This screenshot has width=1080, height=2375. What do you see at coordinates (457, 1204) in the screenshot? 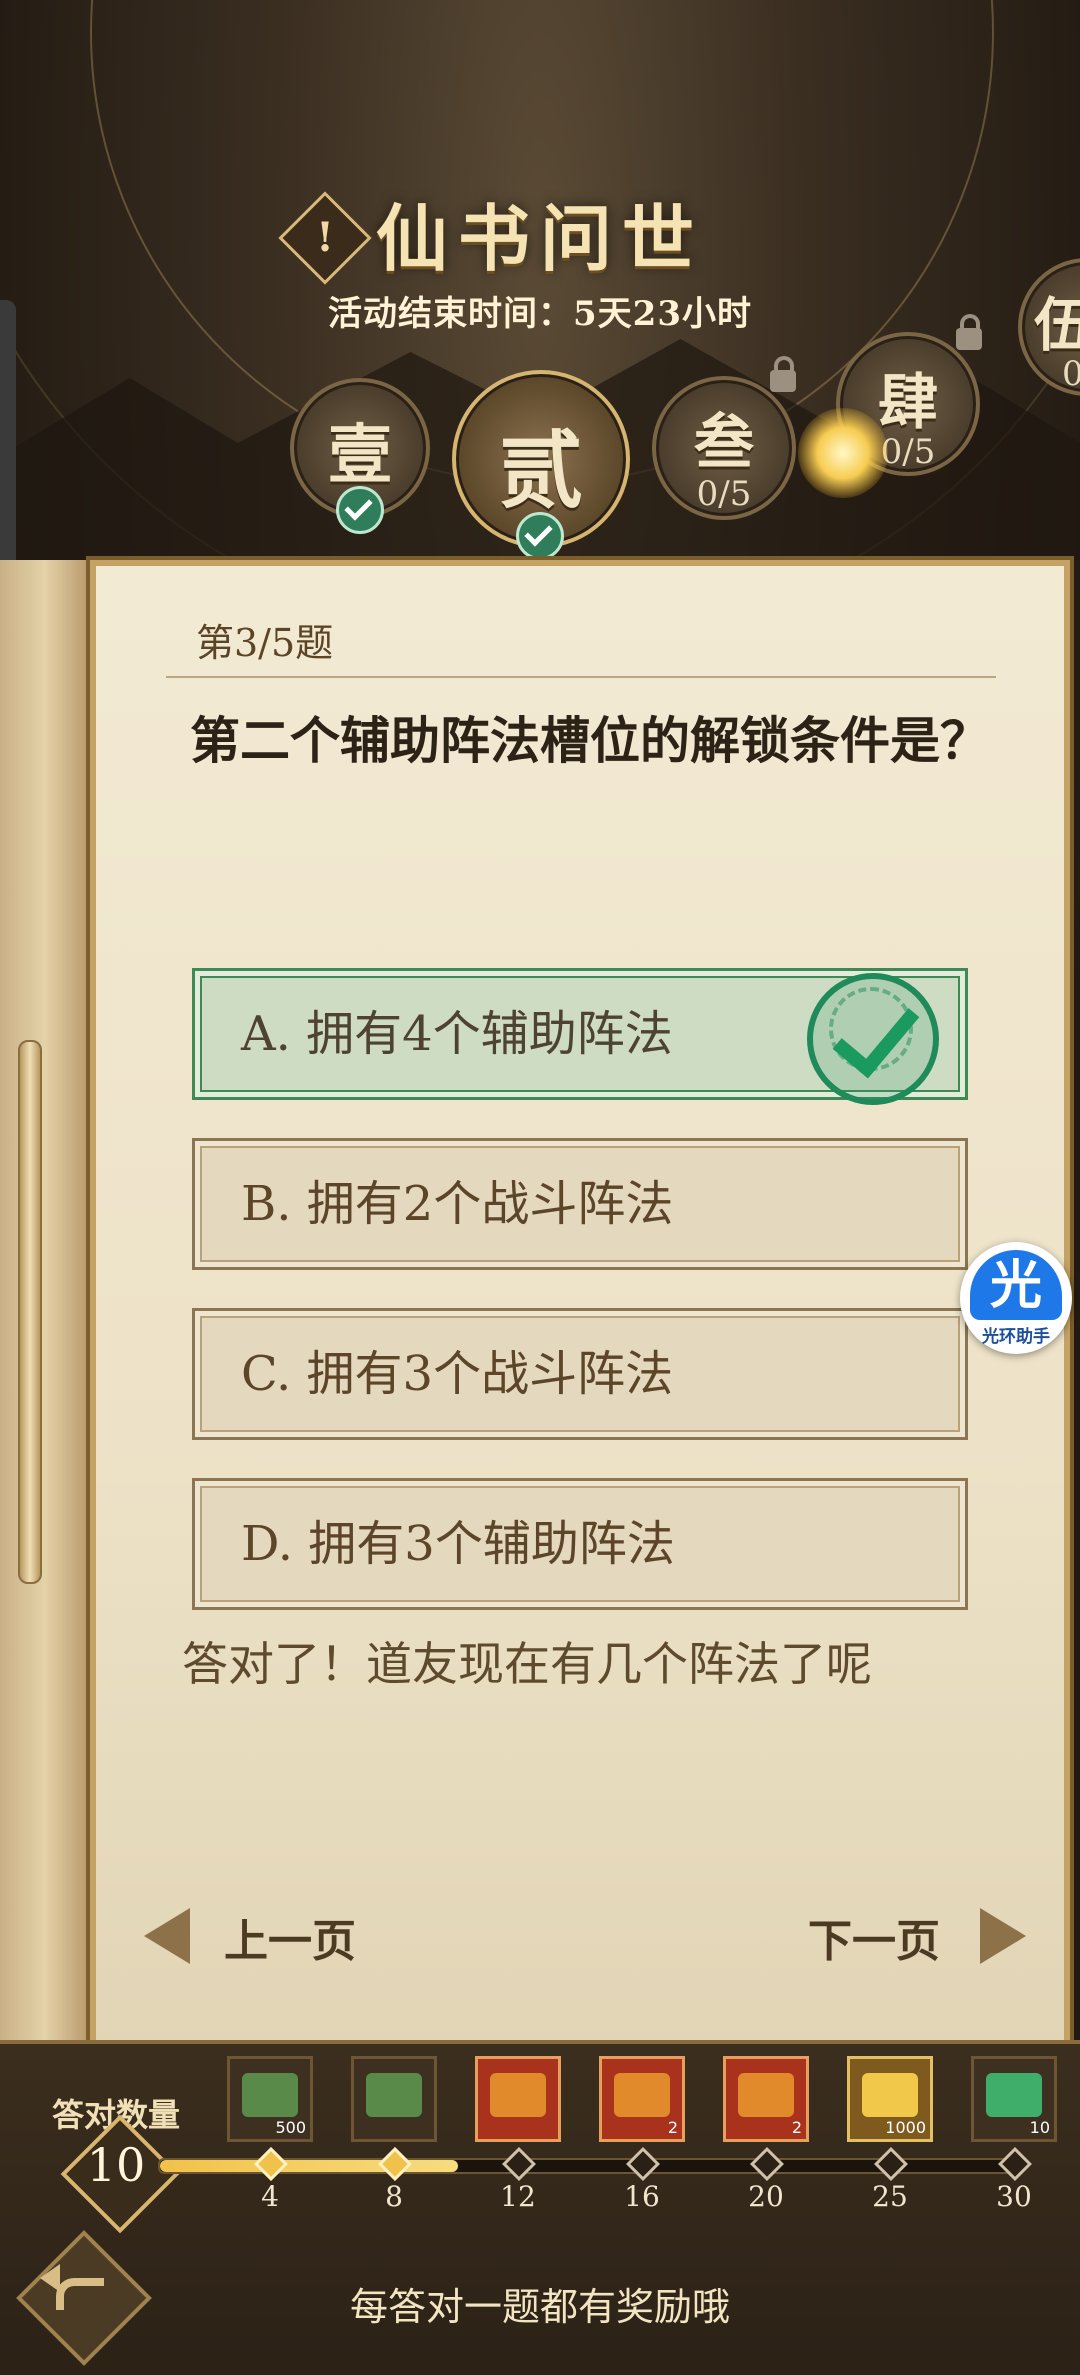
I see `option-label: B. 拥有2个战斗阵法` at bounding box center [457, 1204].